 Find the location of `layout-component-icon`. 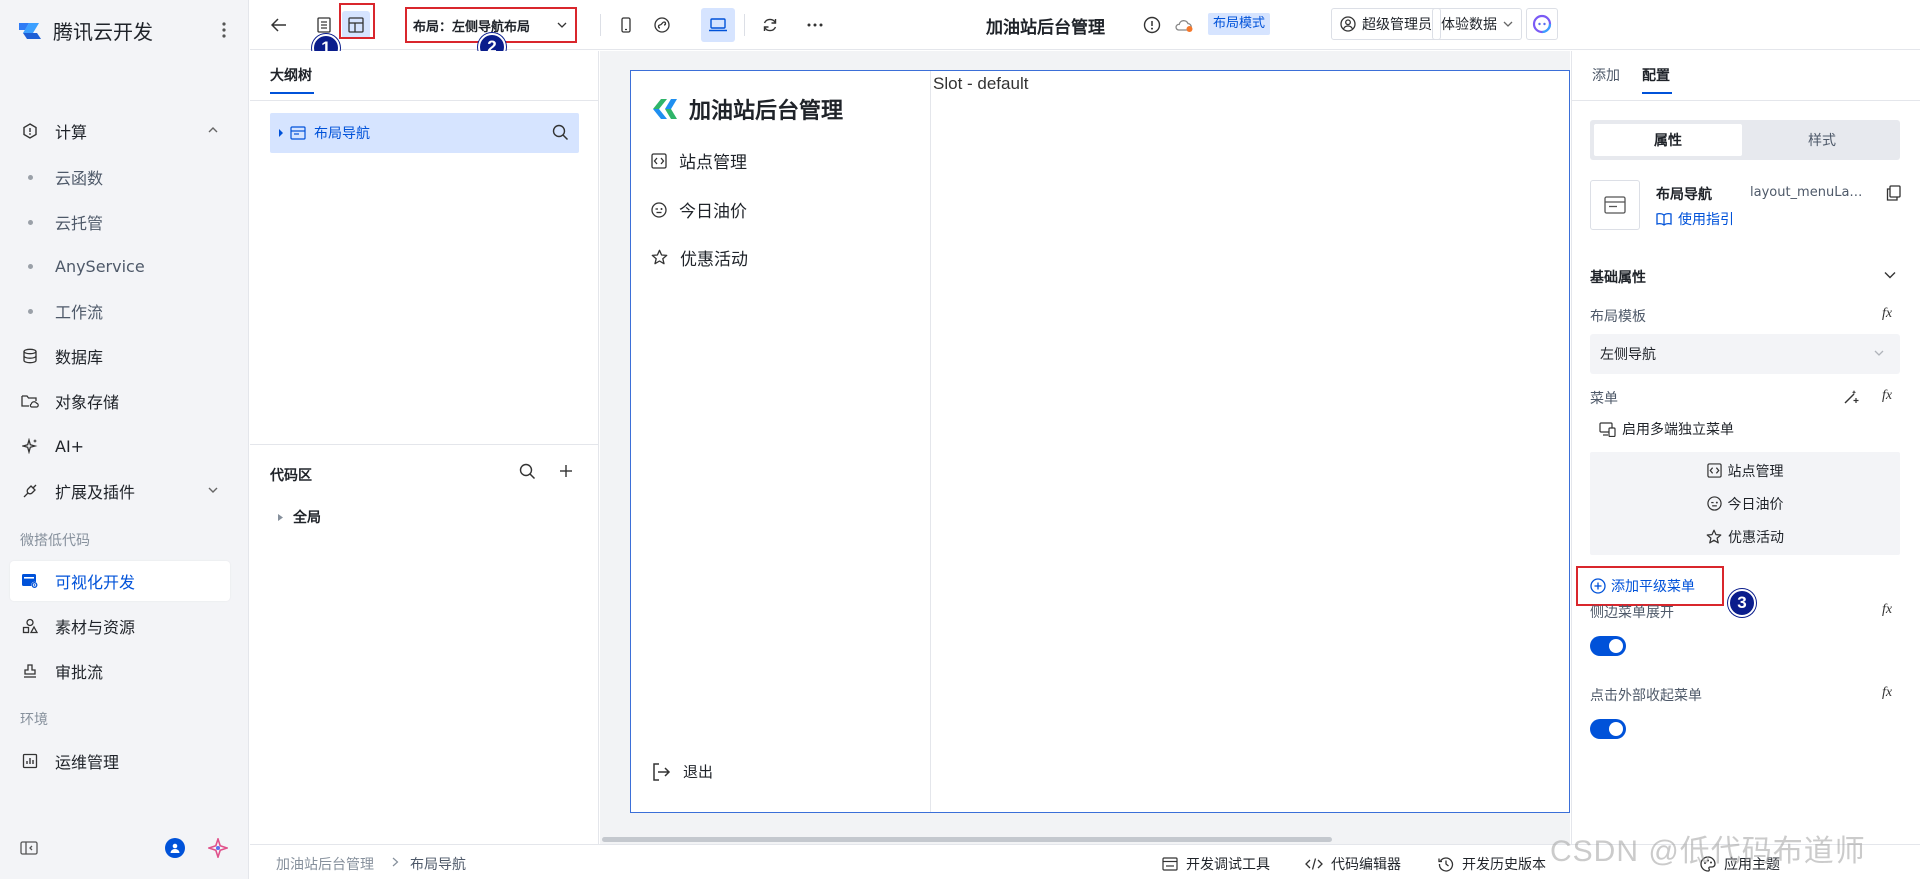

layout-component-icon is located at coordinates (298, 133).